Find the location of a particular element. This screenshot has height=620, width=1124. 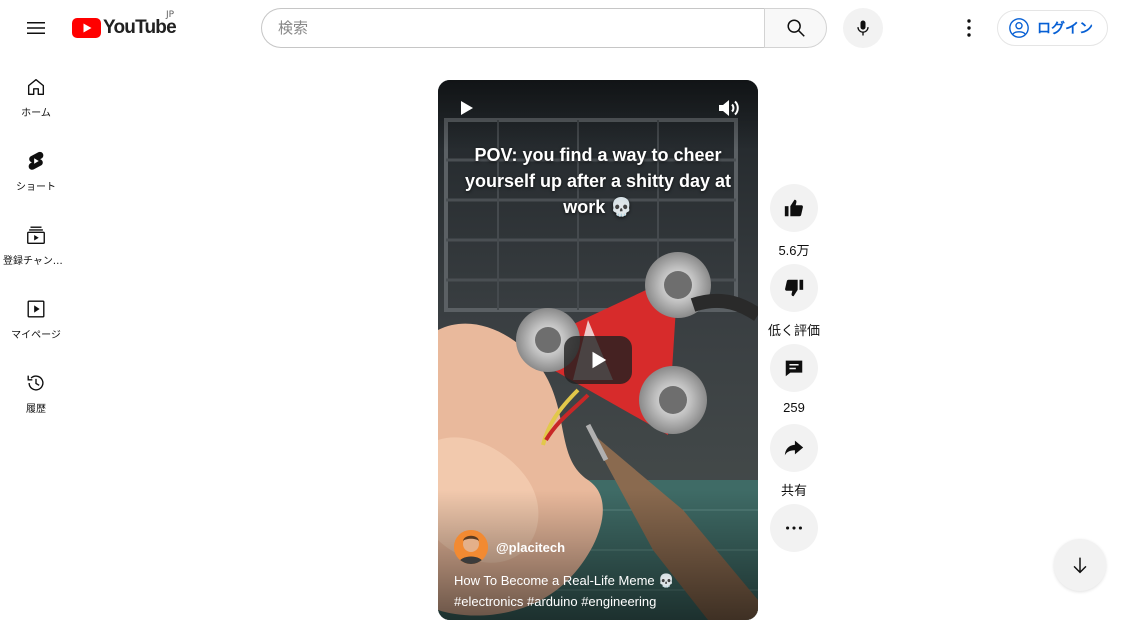

comment-icon is located at coordinates (794, 368).